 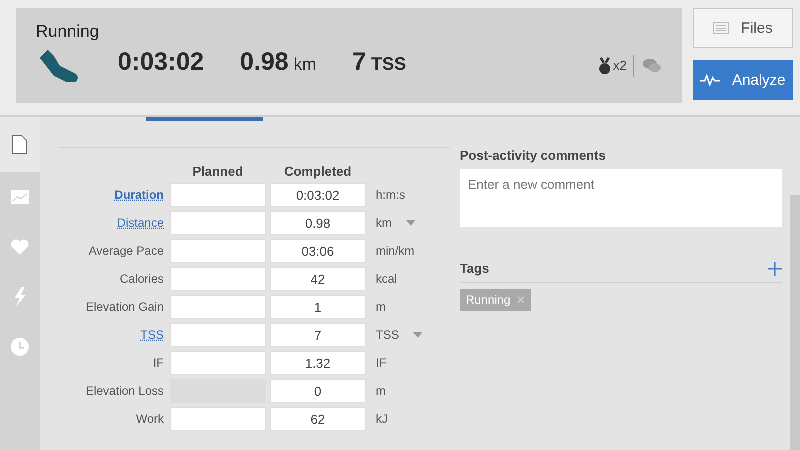 I want to click on field-link: Duration, so click(x=112, y=195).